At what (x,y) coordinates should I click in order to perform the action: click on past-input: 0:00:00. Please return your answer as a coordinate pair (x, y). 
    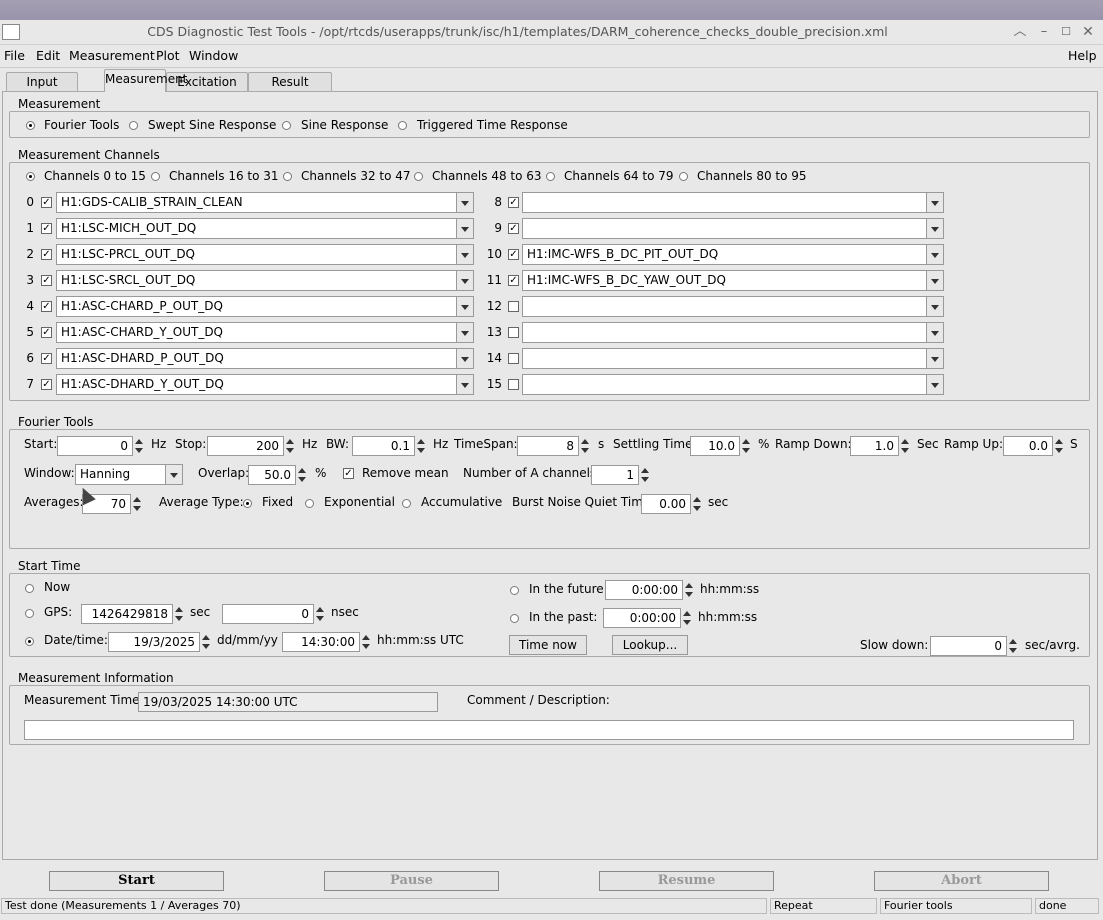
    Looking at the image, I should click on (642, 618).